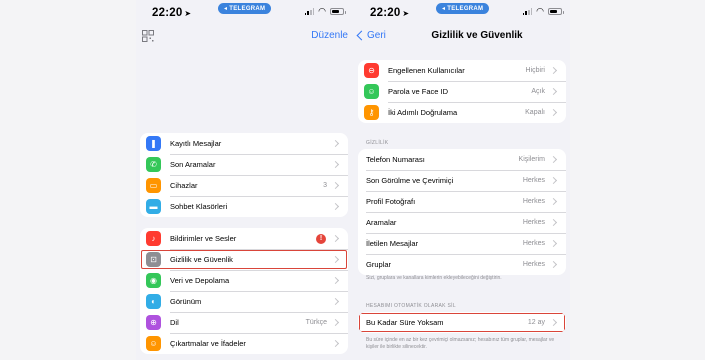 Image resolution: width=705 pixels, height=360 pixels. Describe the element at coordinates (426, 70) in the screenshot. I see `row-label: Engellenen Kullanıcılar` at that location.